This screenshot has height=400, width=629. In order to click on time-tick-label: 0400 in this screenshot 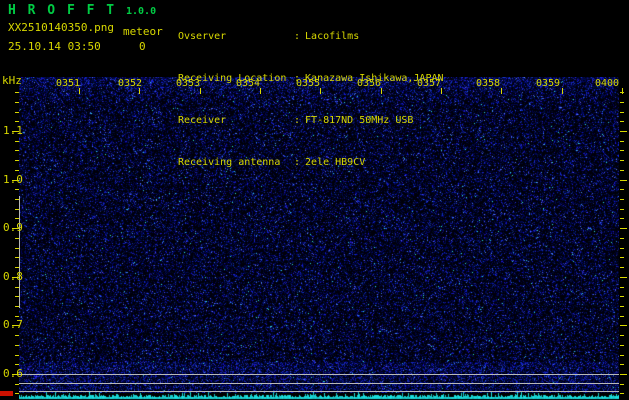, I will do `click(607, 83)`.